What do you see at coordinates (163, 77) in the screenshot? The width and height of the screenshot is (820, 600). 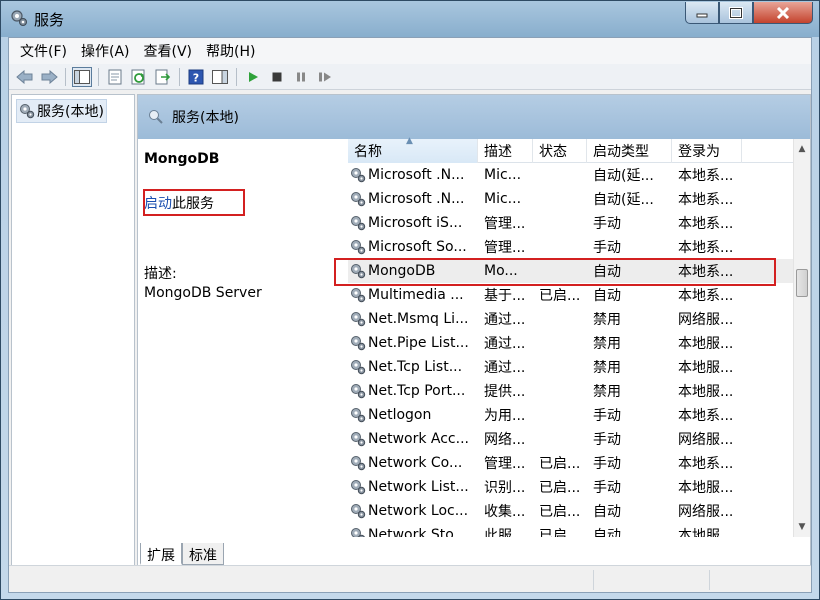 I see `export-list-button` at bounding box center [163, 77].